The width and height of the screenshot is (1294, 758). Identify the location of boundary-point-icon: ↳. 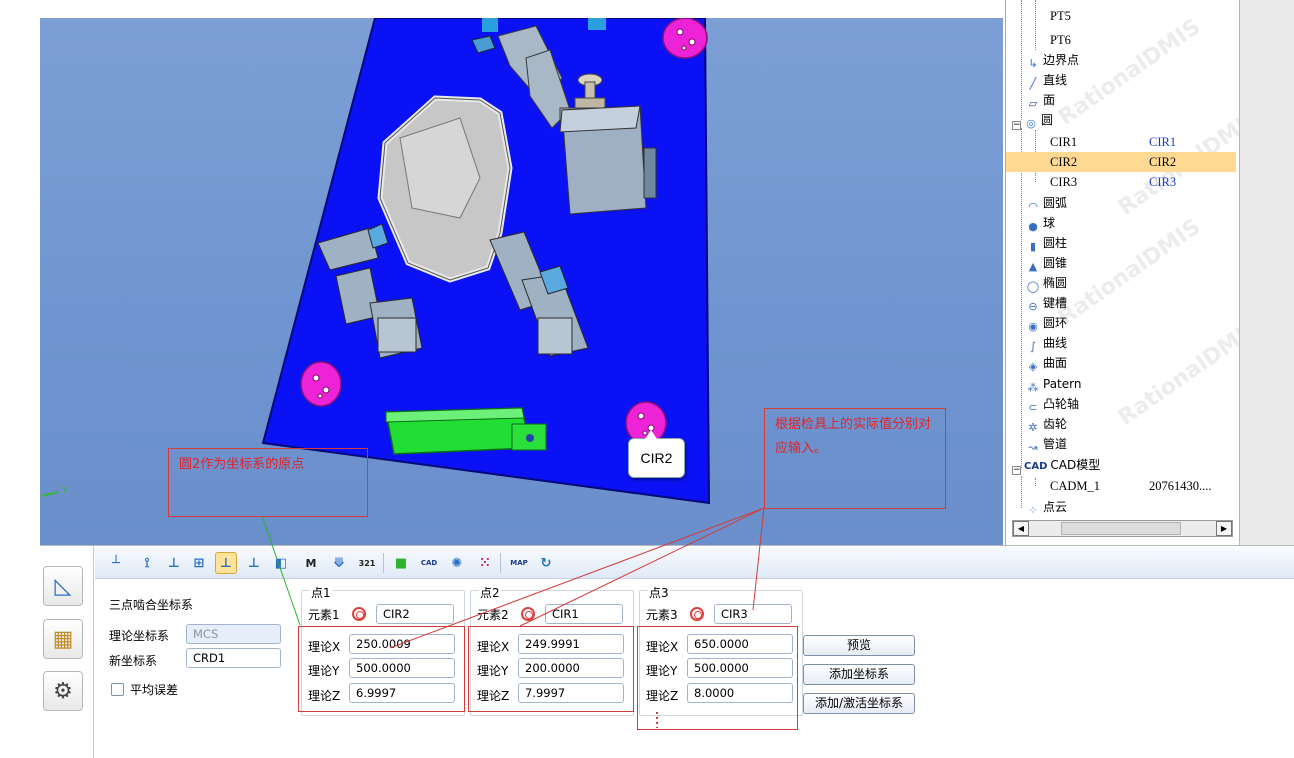
(1033, 63).